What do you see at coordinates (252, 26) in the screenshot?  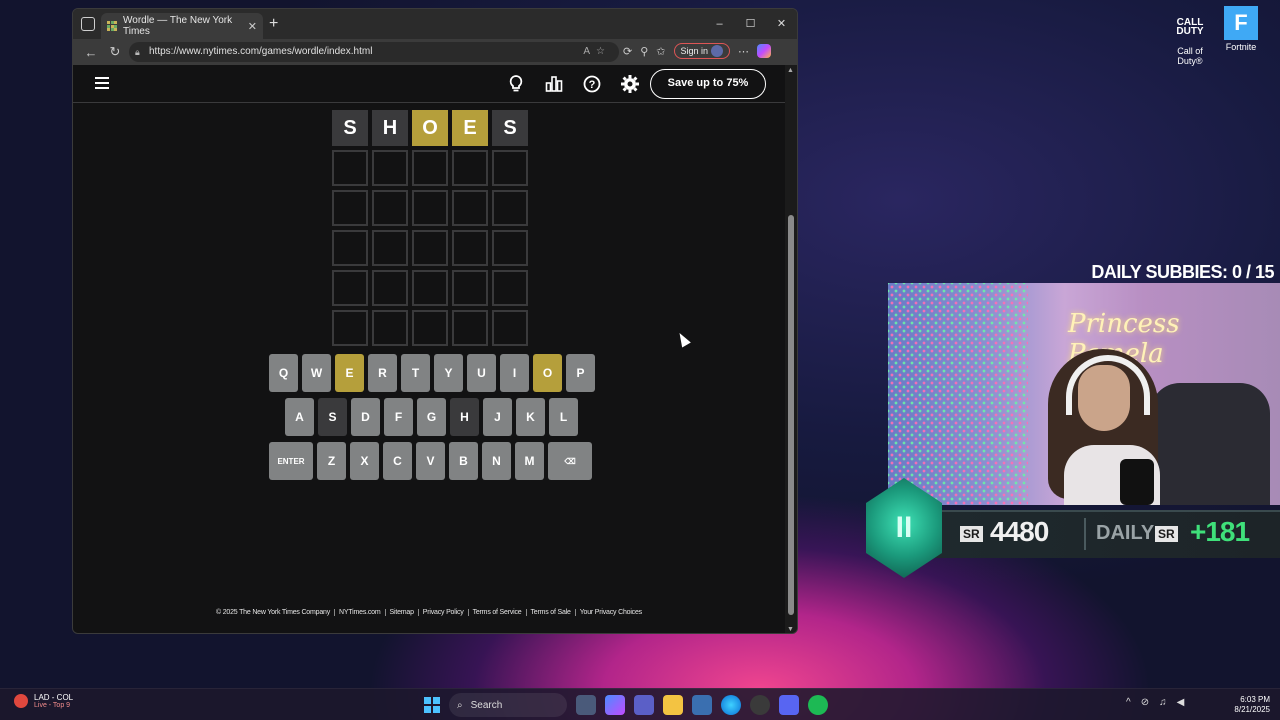 I see `close-tab-icon: ✕` at bounding box center [252, 26].